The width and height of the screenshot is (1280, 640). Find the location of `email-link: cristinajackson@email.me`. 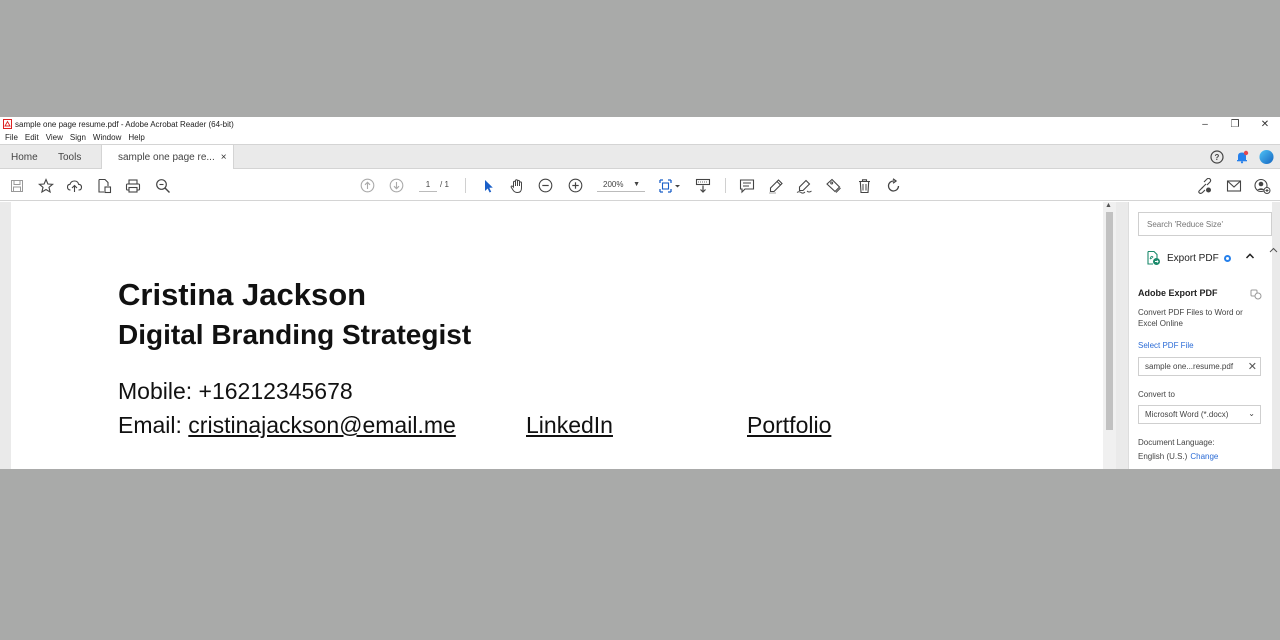

email-link: cristinajackson@email.me is located at coordinates (322, 425).